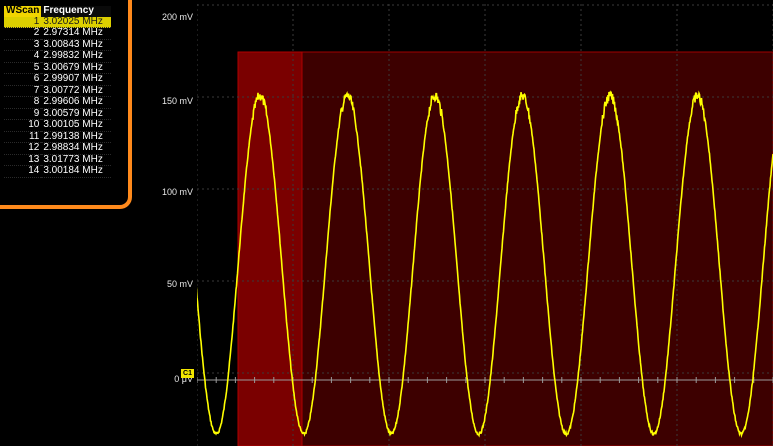 Image resolution: width=773 pixels, height=446 pixels. I want to click on channel-c1-marker: C1, so click(187, 373).